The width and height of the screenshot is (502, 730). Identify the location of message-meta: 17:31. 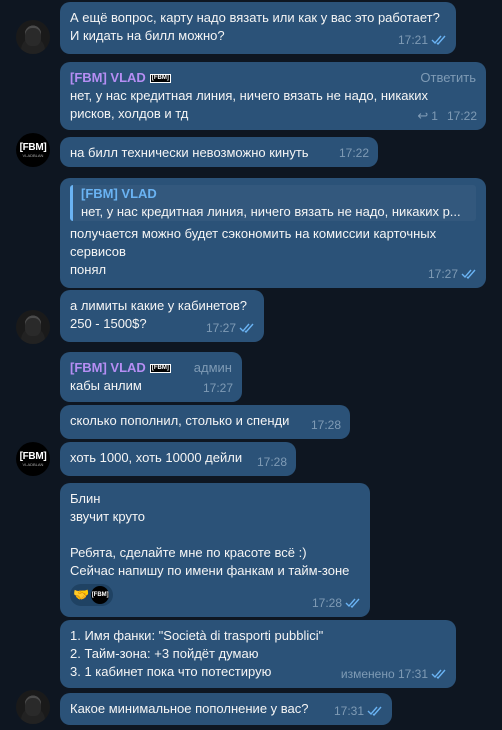
(358, 711).